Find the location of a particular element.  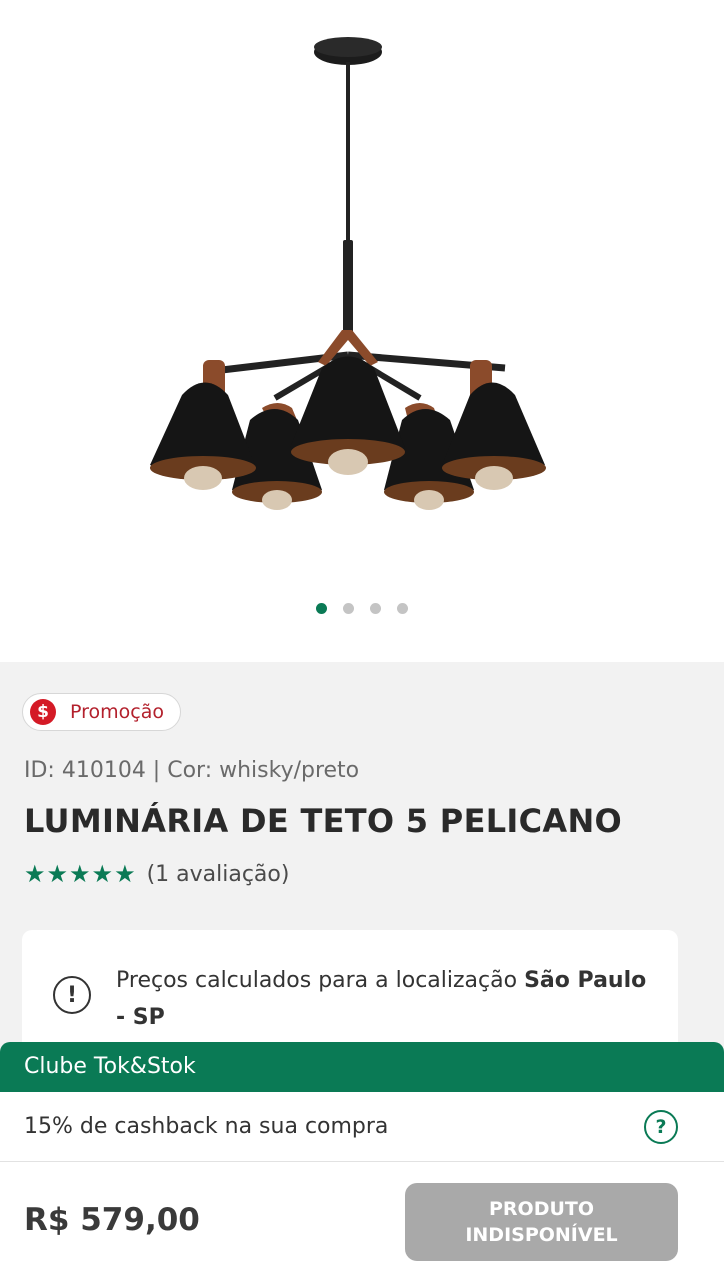

rating-count: (1 avaliação) is located at coordinates (218, 874).